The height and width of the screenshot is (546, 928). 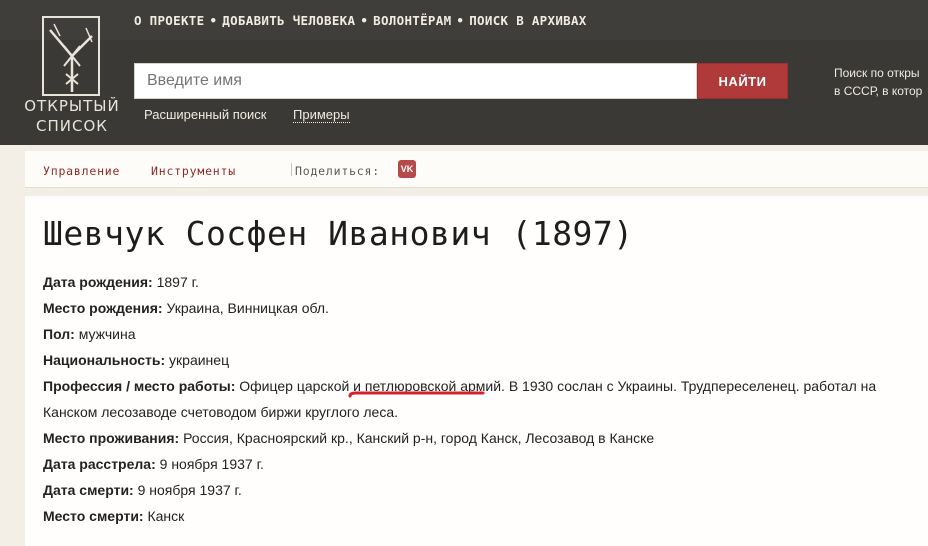 I want to click on red-annotation-underline, so click(x=416, y=394).